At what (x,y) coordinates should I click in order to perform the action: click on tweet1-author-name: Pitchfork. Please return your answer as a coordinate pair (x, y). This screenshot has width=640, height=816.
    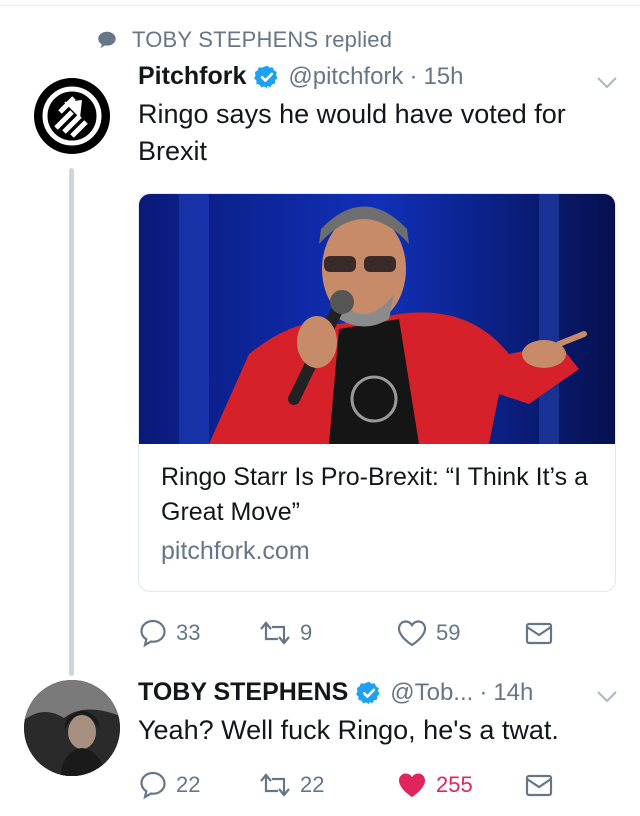
    Looking at the image, I should click on (192, 76).